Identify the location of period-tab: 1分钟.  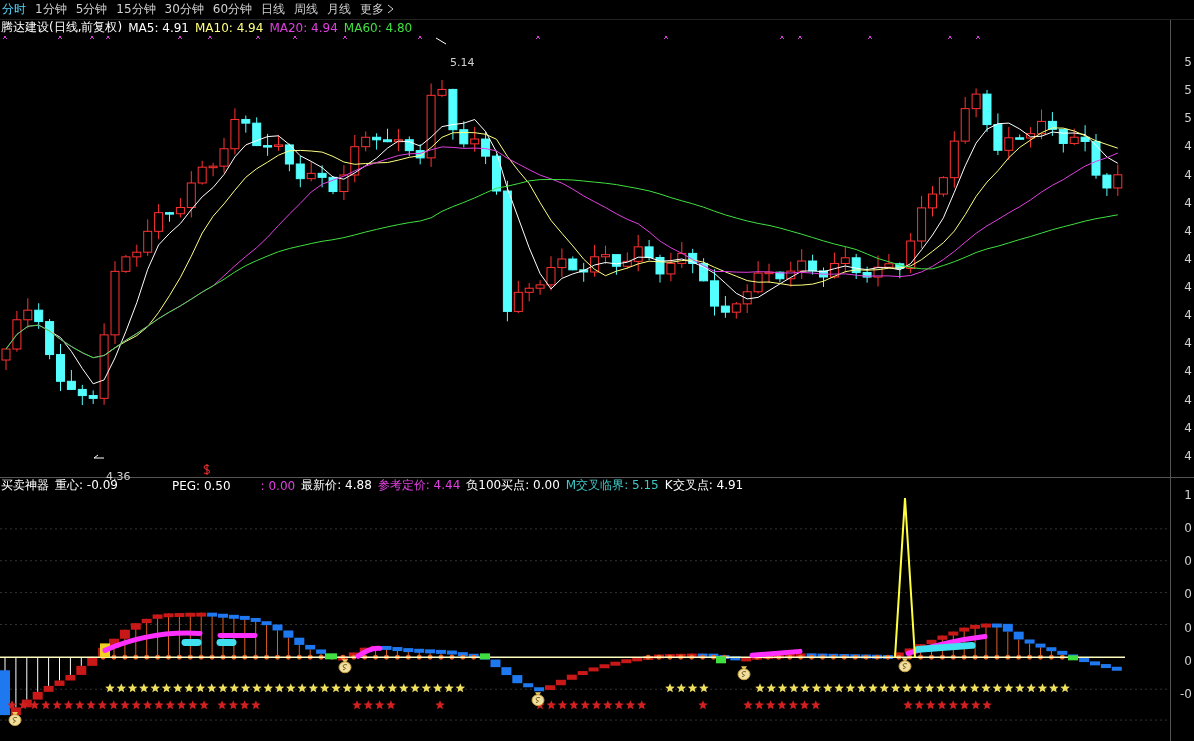
(51, 9).